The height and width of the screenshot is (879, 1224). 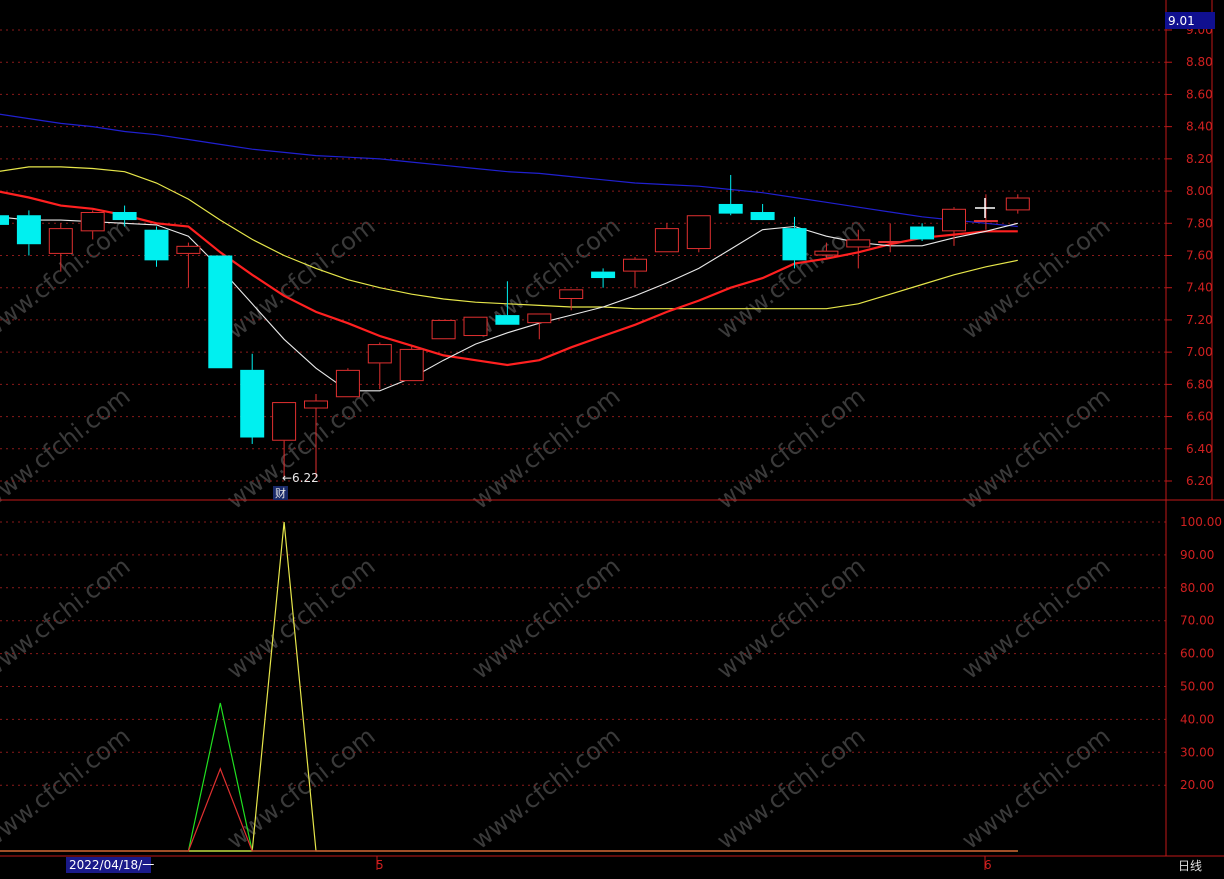 I want to click on price-tick-label: 6.20, so click(x=1199, y=481).